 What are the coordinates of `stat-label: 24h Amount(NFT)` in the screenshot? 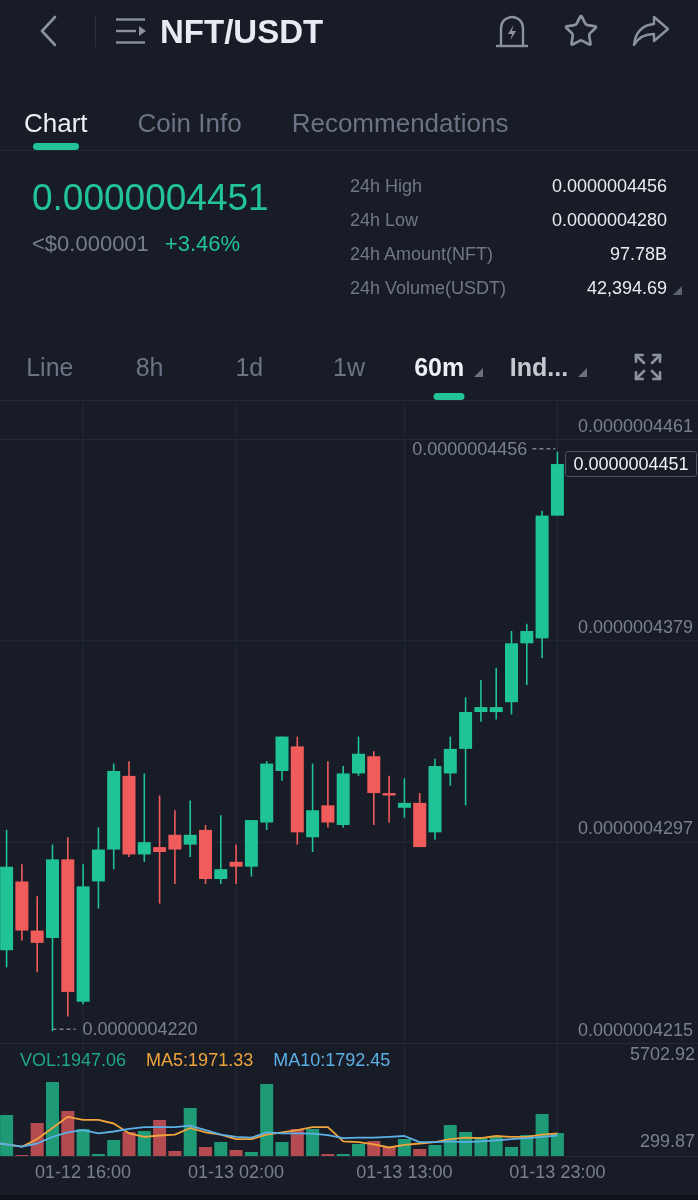 It's located at (422, 254).